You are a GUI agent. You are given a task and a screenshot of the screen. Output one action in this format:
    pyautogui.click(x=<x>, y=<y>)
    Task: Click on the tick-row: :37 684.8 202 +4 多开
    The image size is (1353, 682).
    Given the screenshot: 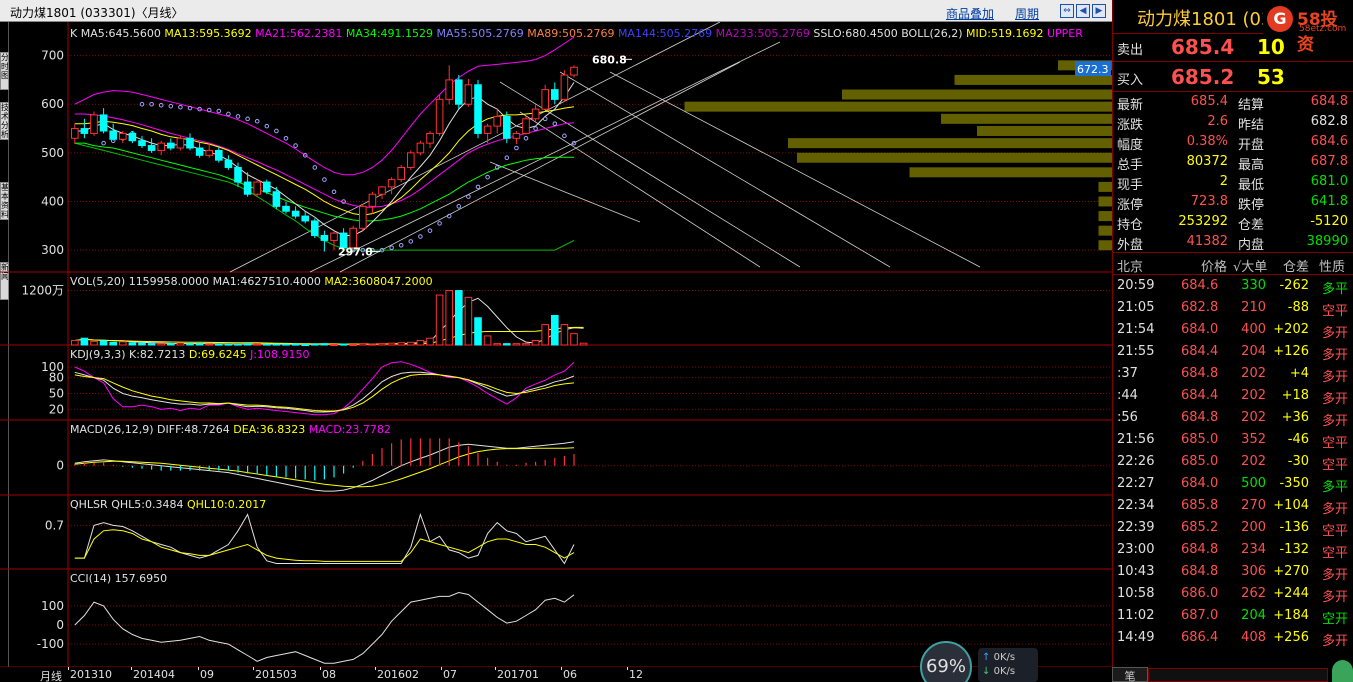 What is the action you would take?
    pyautogui.click(x=1233, y=375)
    